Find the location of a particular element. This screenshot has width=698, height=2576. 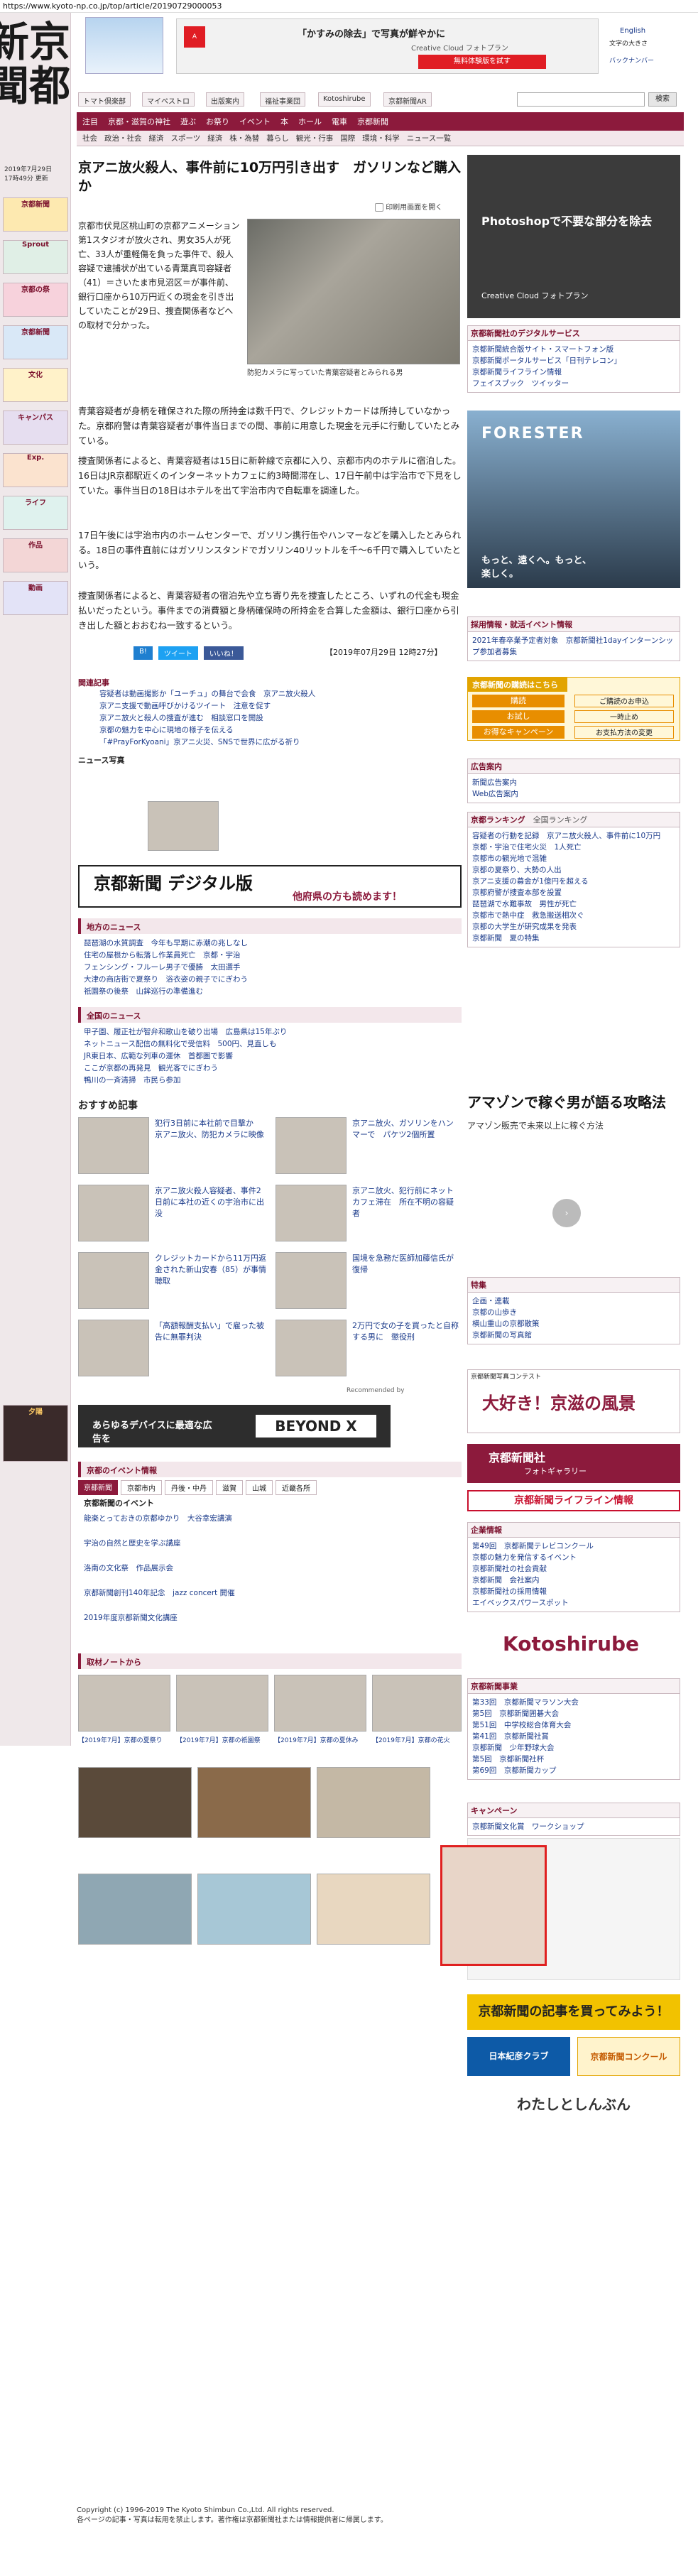

local-news-item: 大津の商店街で夏祭り 浴衣姿の親子でにぎわう is located at coordinates (272, 980).